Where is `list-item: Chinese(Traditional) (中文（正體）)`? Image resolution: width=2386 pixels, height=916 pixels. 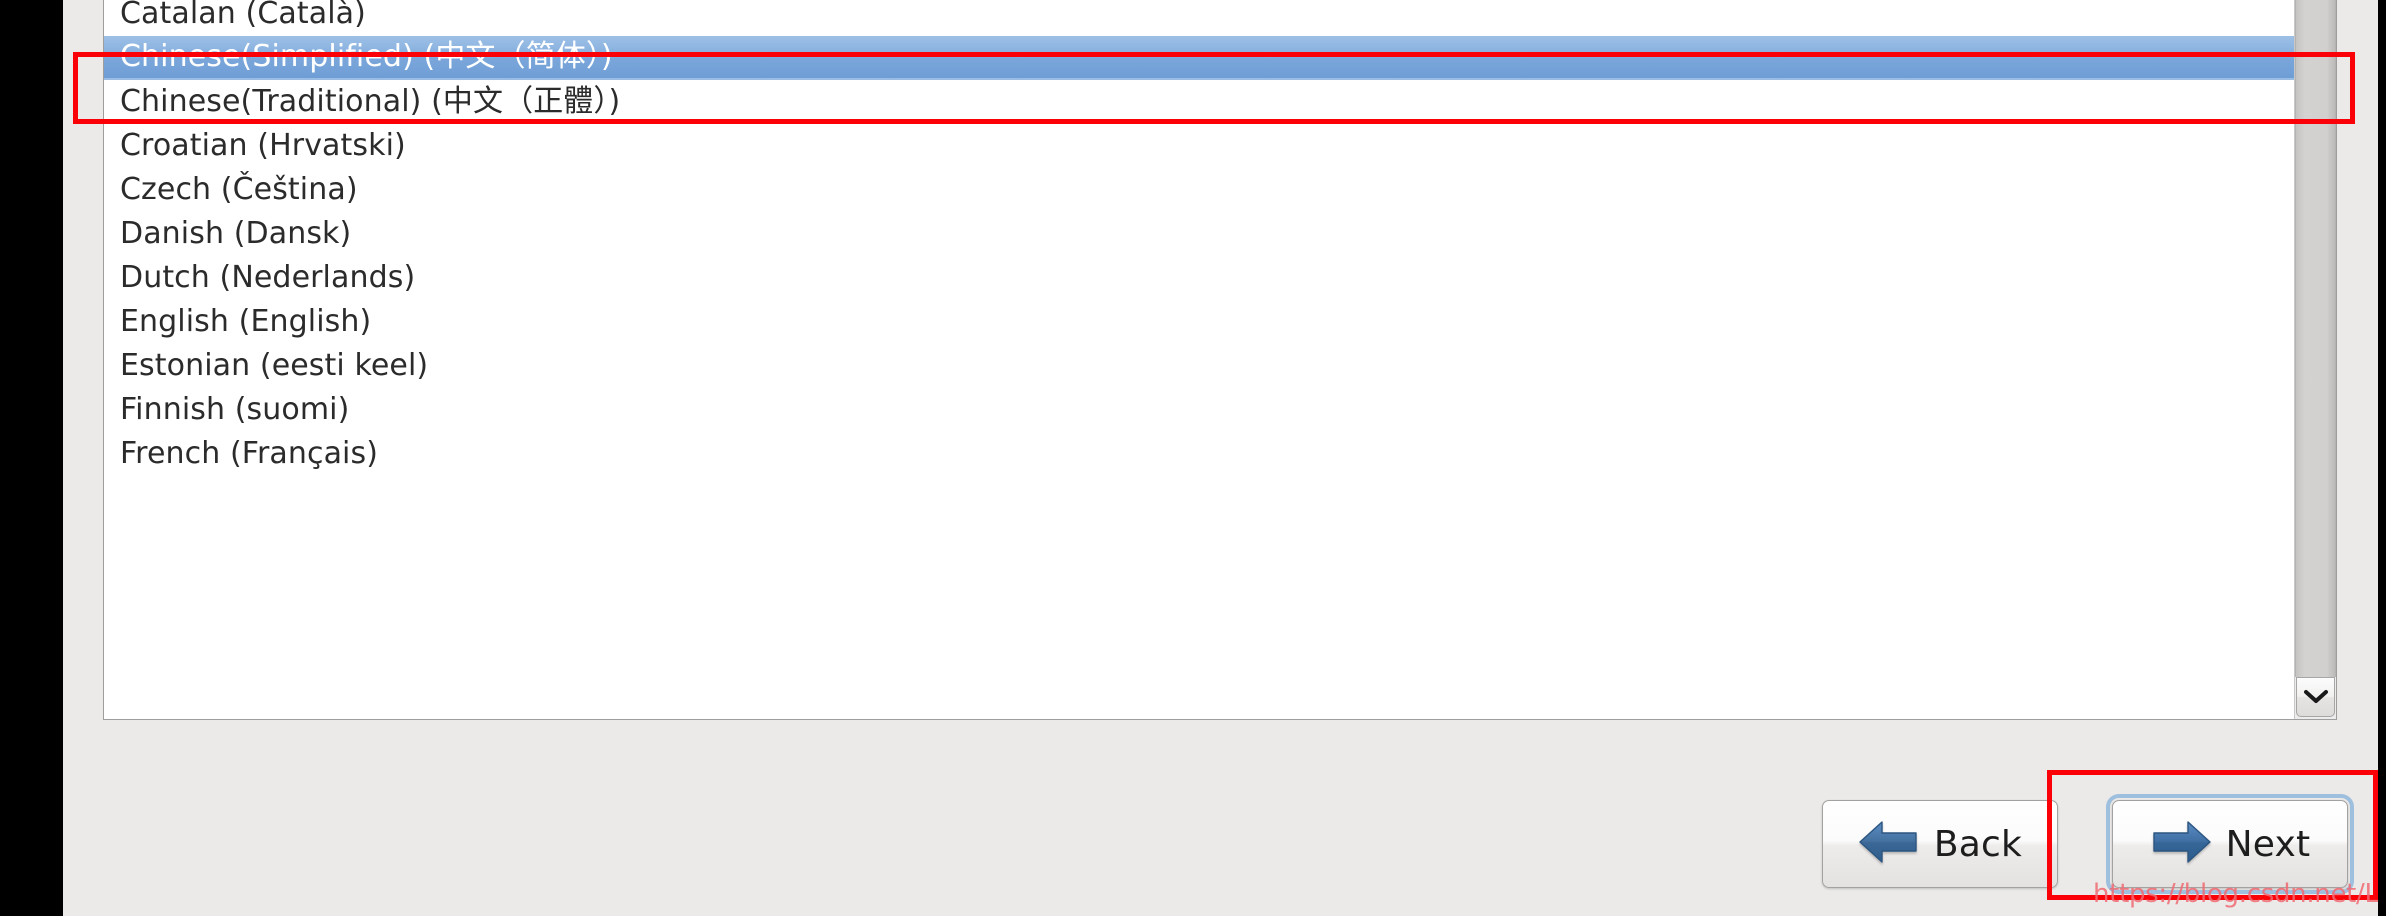 list-item: Chinese(Traditional) (中文（正體）) is located at coordinates (1199, 102).